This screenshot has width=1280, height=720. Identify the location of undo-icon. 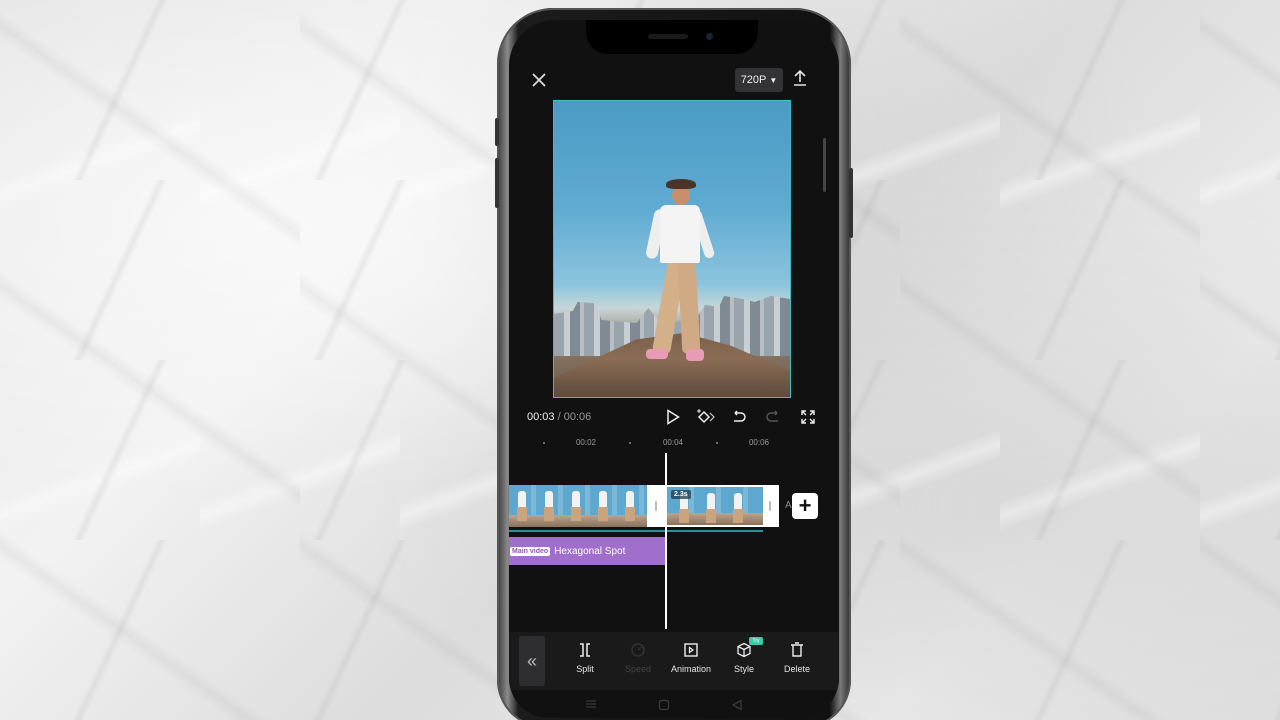
(740, 416).